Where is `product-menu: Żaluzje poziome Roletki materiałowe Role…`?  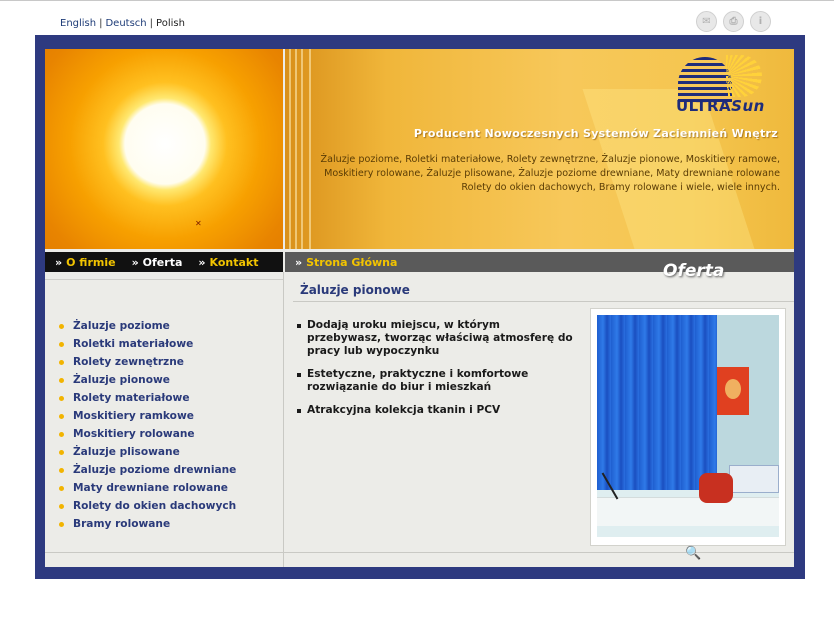
product-menu: Żaluzje poziome Roletki materiałowe Role… is located at coordinates (147, 425).